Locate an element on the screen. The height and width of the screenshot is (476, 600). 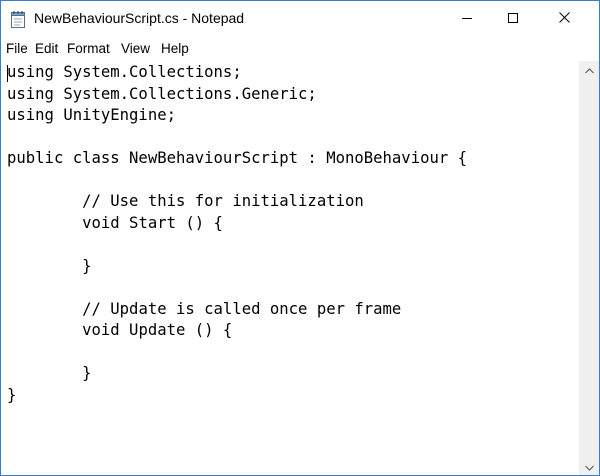
minimize-icon is located at coordinates (467, 19).